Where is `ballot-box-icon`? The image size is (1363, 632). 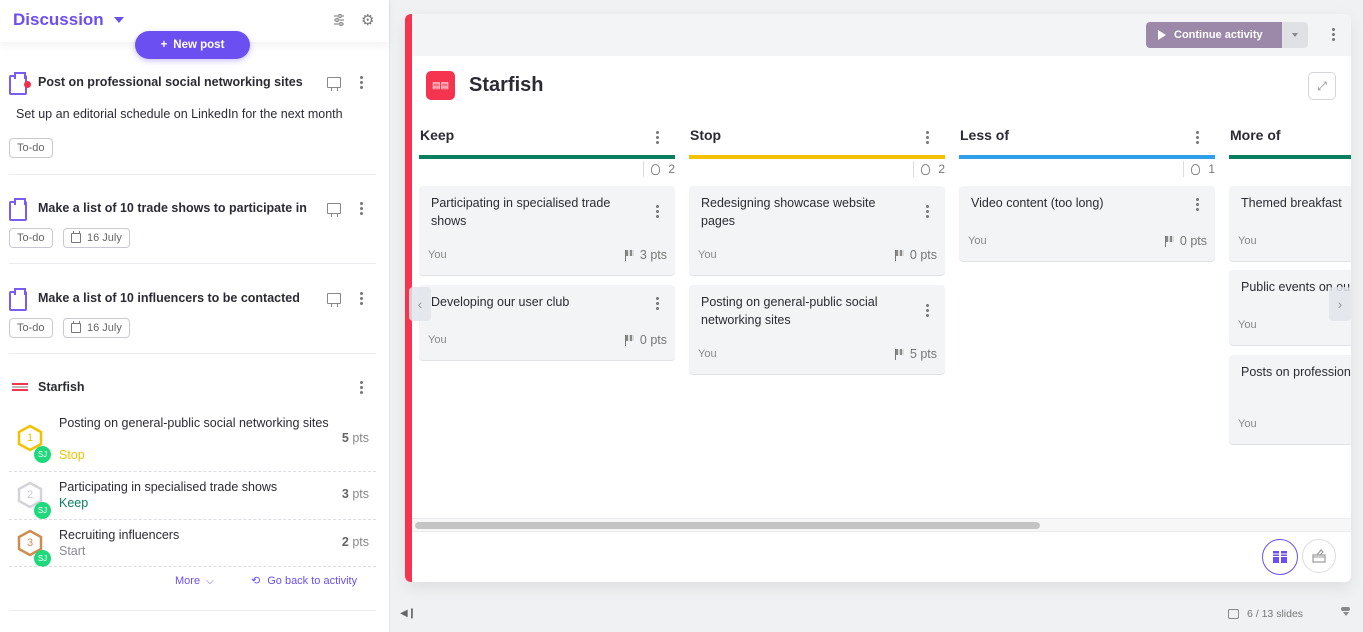 ballot-box-icon is located at coordinates (1319, 556).